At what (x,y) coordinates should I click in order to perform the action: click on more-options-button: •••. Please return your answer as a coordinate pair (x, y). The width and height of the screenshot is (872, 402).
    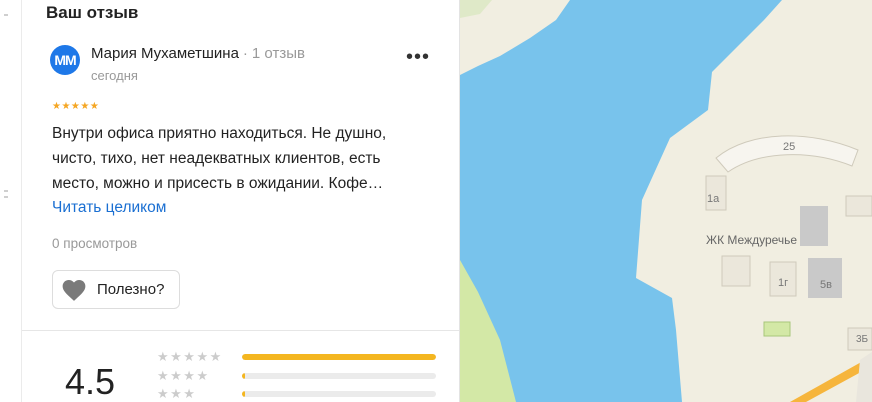
    Looking at the image, I should click on (418, 57).